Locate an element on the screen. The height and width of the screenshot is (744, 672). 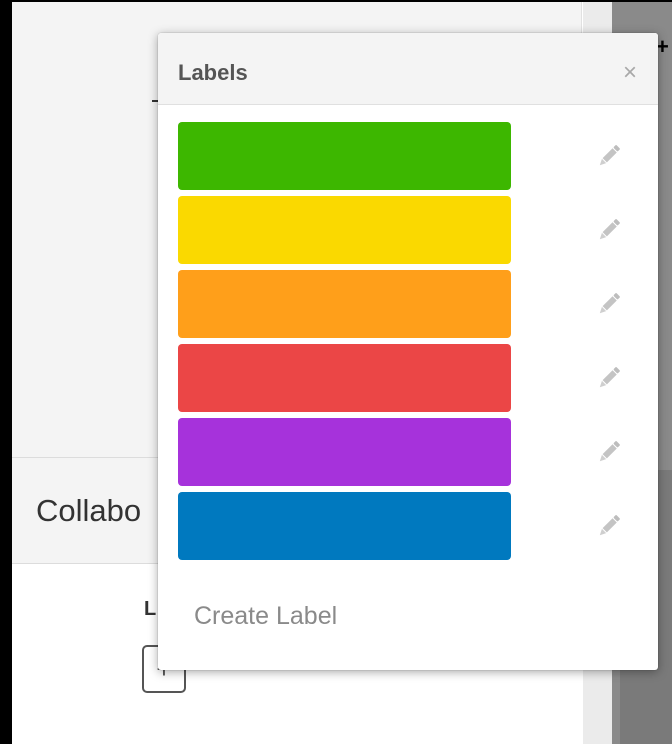
label-swatch-blue is located at coordinates (344, 526).